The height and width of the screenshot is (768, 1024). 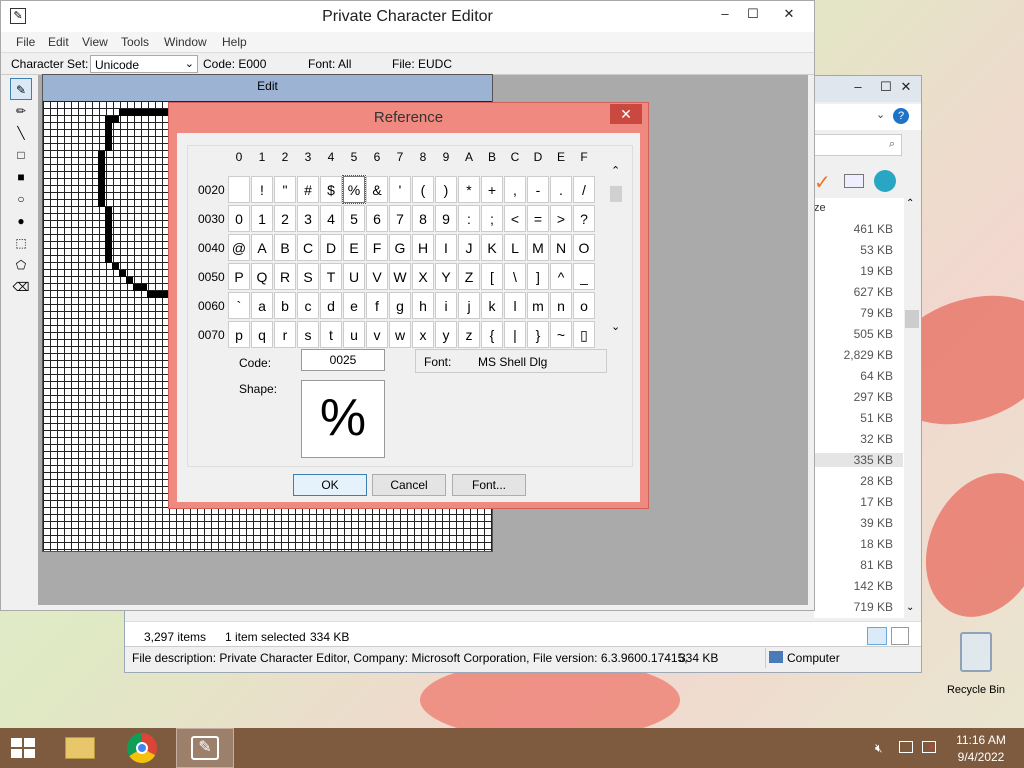 I want to click on character-cell: n, so click(x=561, y=305).